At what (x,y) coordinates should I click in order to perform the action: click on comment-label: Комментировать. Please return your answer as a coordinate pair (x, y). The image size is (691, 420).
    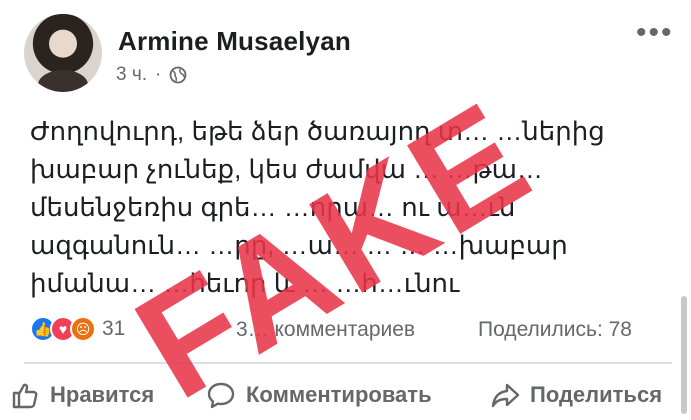
    Looking at the image, I should click on (339, 394).